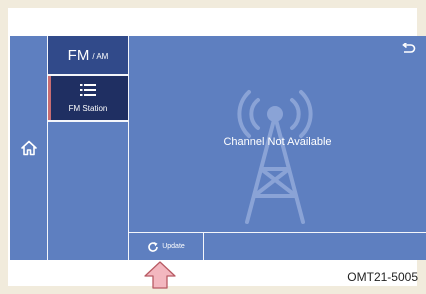 The width and height of the screenshot is (426, 294). Describe the element at coordinates (88, 108) in the screenshot. I see `tab-fm-station-label: FM Station` at that location.